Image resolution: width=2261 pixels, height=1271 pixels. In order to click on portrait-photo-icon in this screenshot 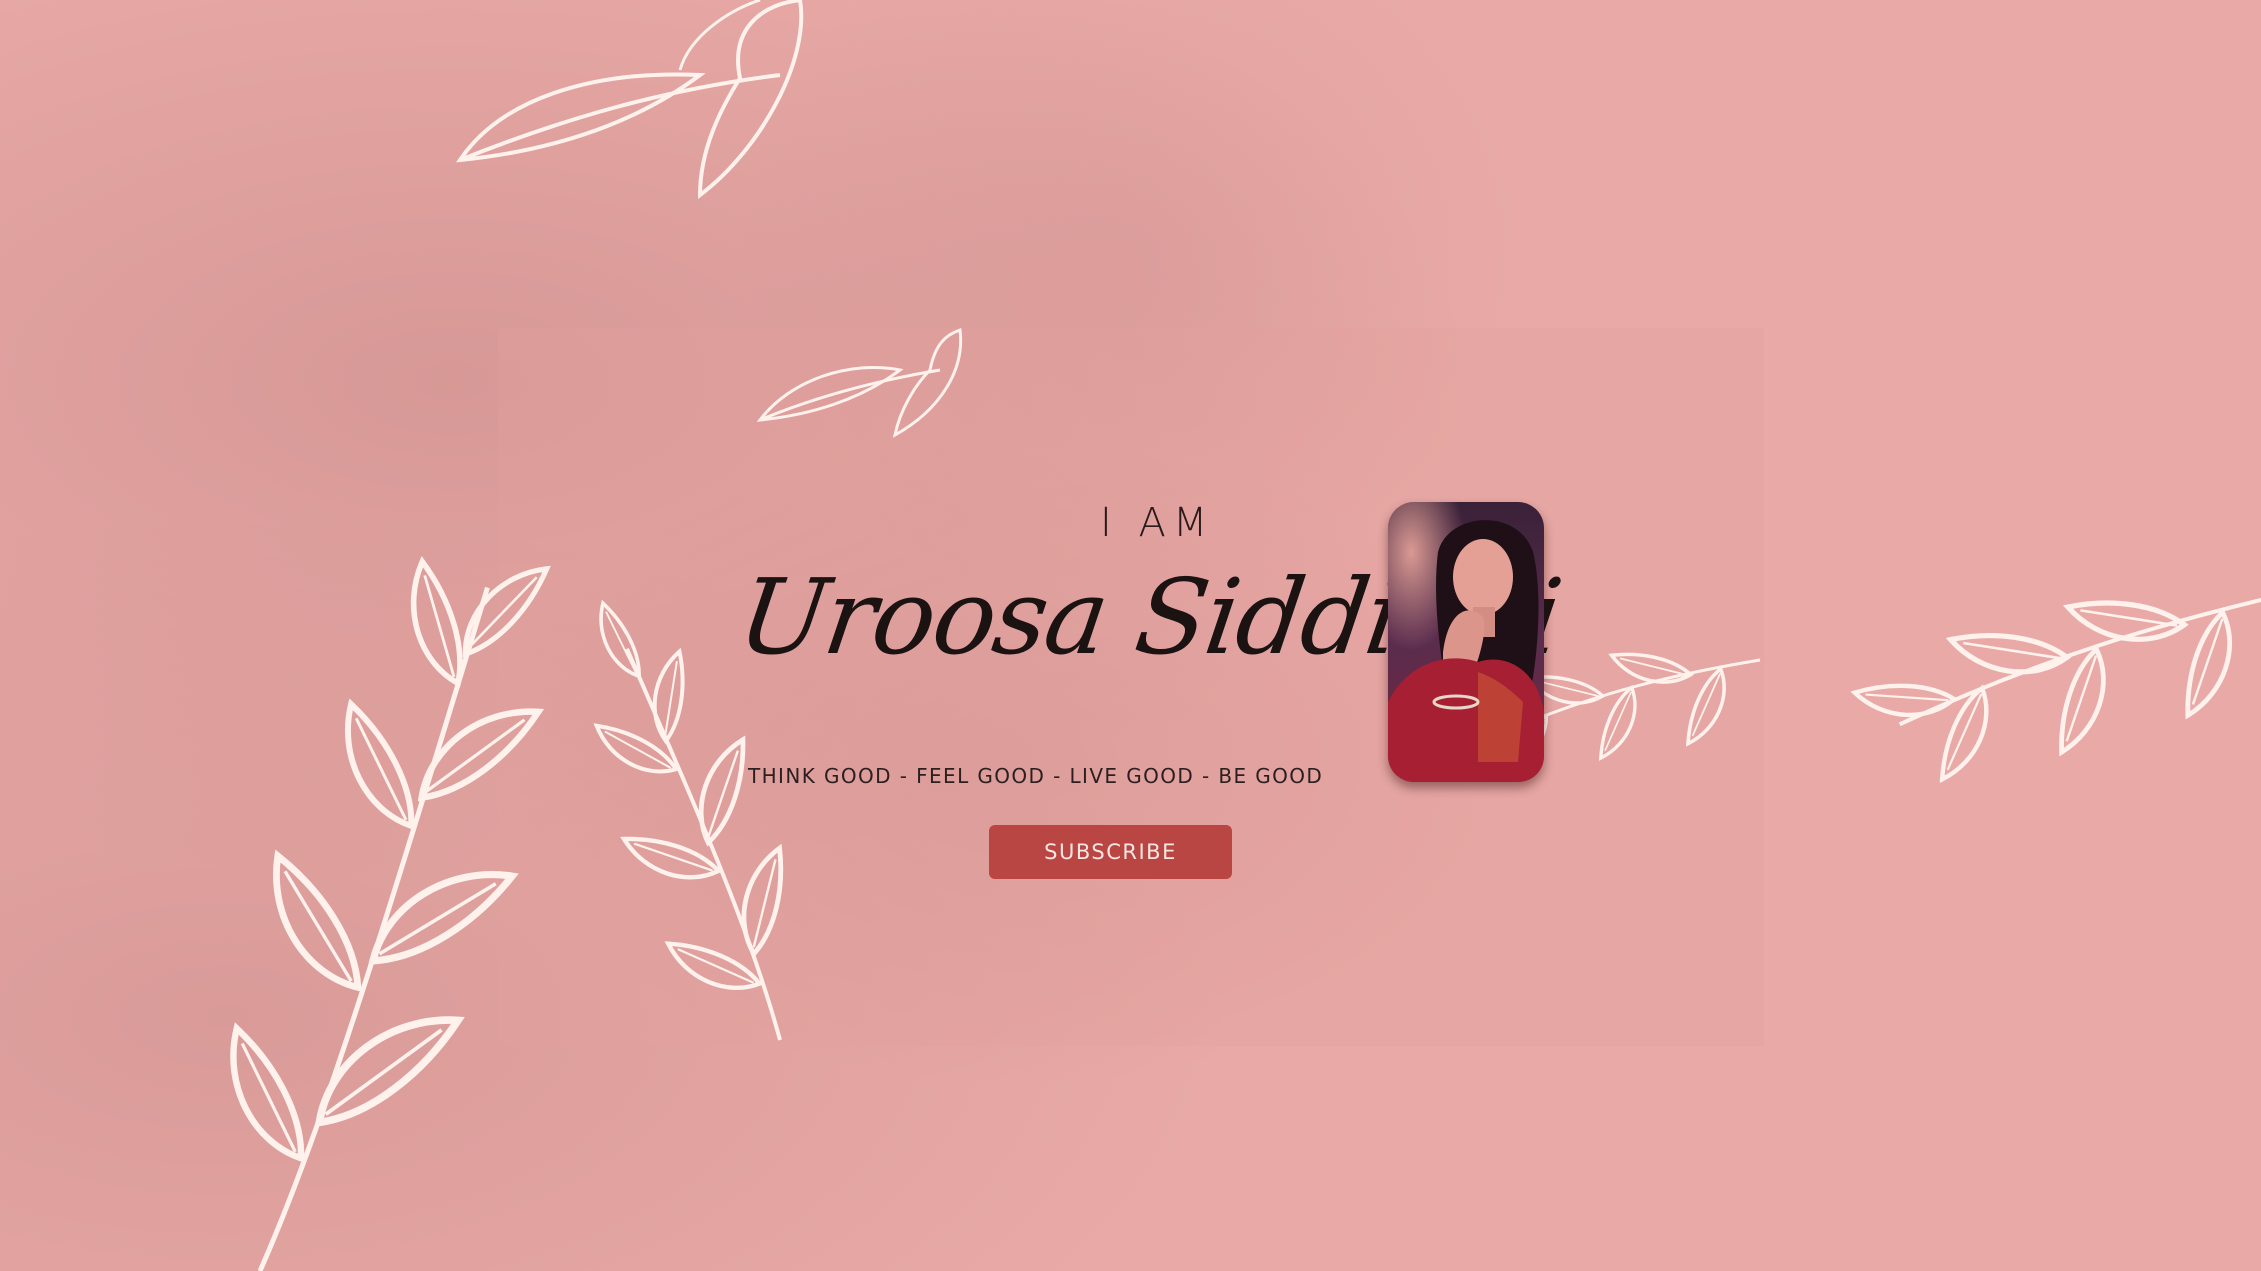, I will do `click(1466, 642)`.